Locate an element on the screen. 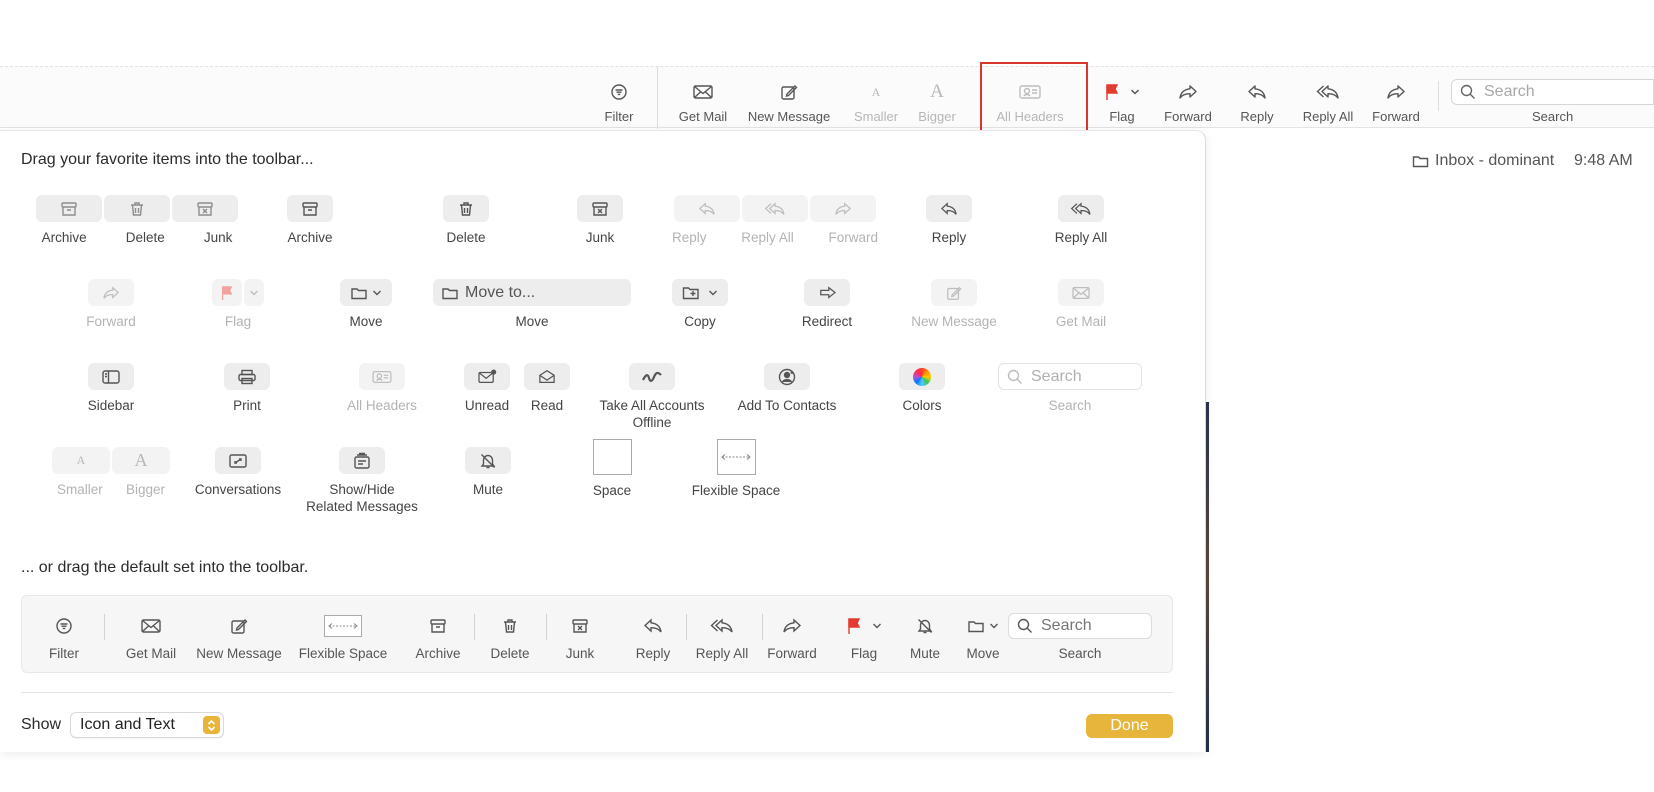 The height and width of the screenshot is (792, 1654). palette-group-junk is located at coordinates (205, 208).